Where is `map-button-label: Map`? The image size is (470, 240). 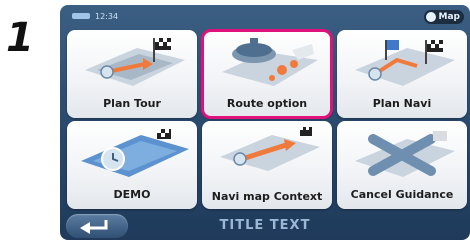 map-button-label: Map is located at coordinates (449, 17).